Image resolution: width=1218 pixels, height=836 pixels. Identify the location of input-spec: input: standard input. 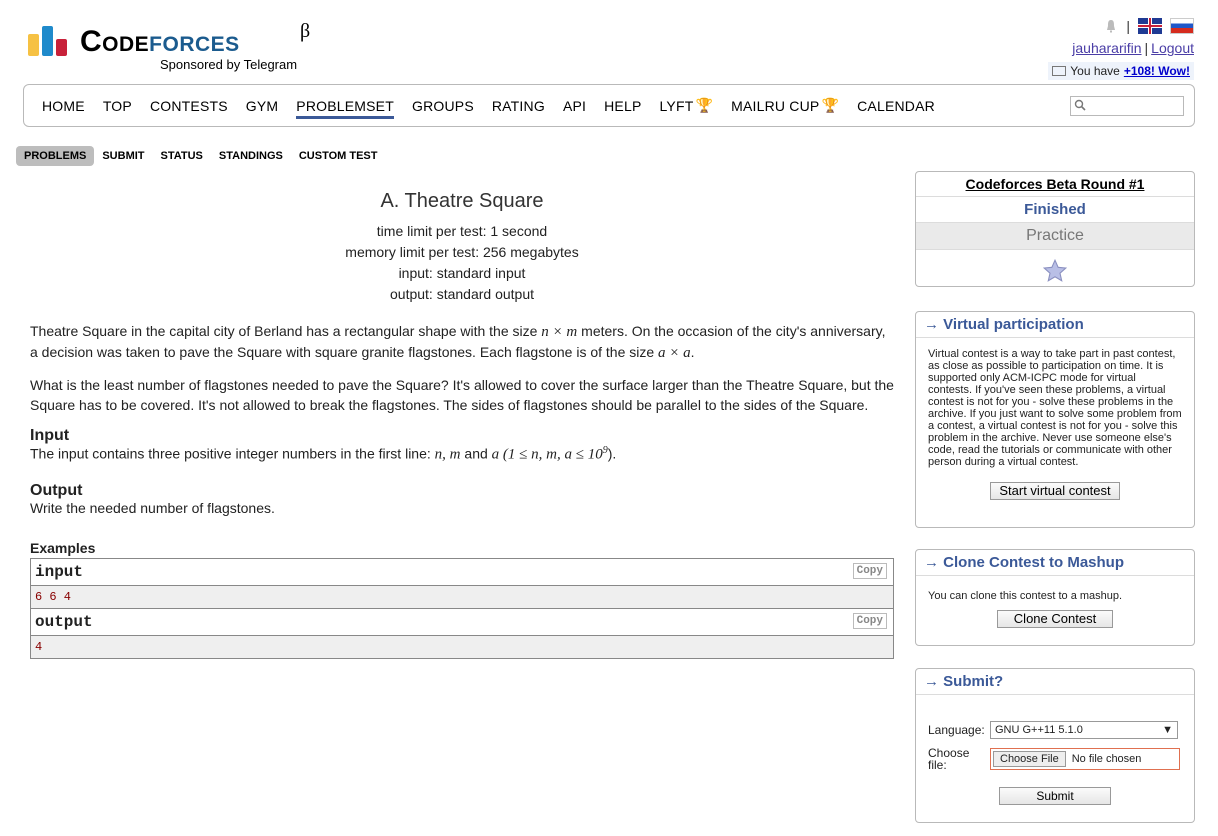
(462, 273).